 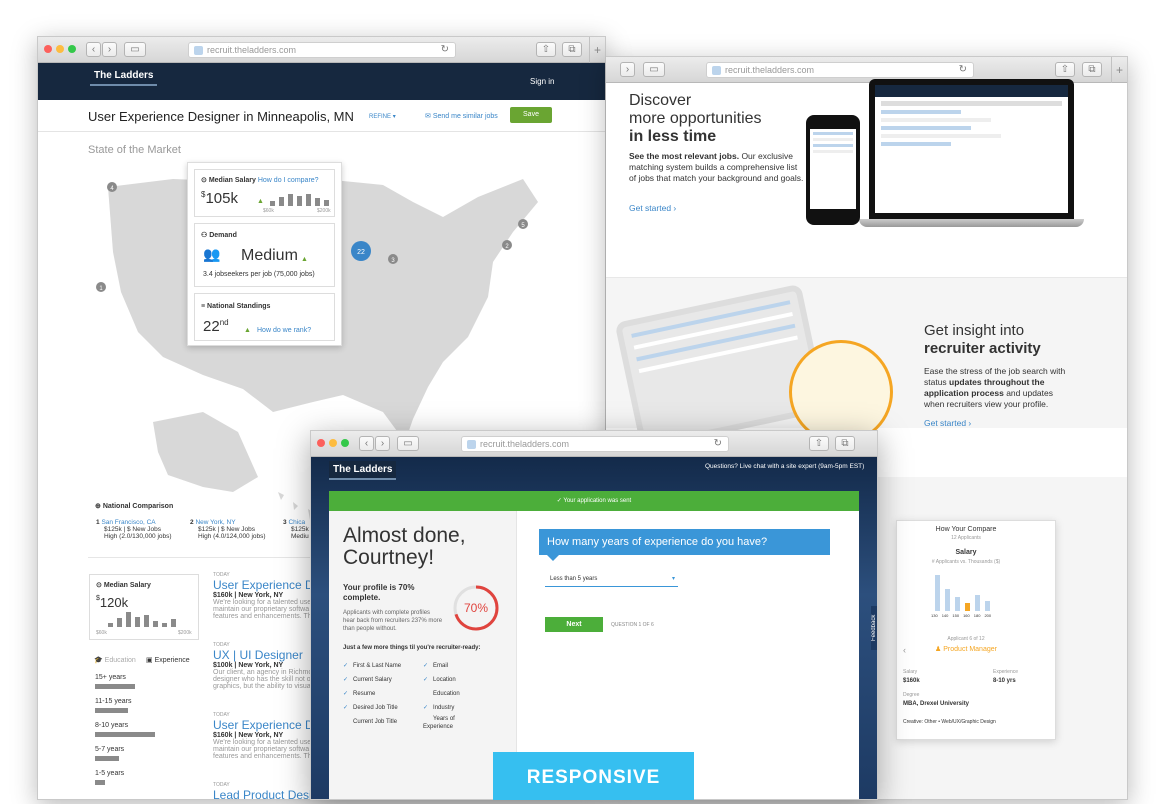 I want to click on tab-experience: ▣ Experience, so click(x=168, y=660).